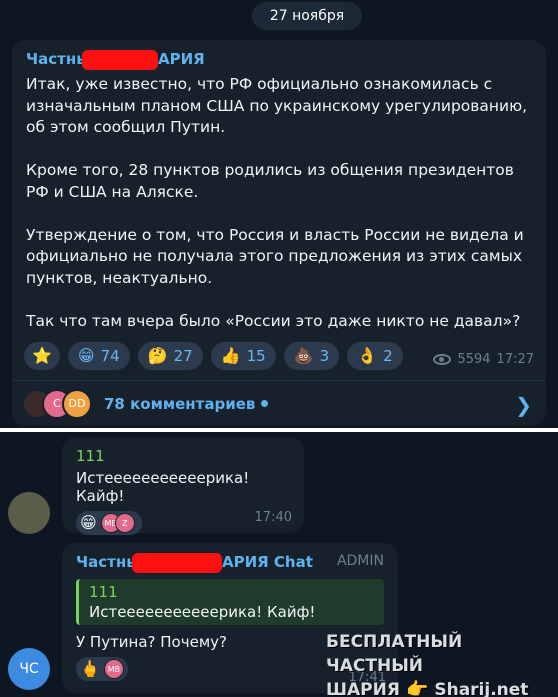 Image resolution: width=558 pixels, height=697 pixels. I want to click on post-sender: Частнь АРИЯ, so click(279, 60).